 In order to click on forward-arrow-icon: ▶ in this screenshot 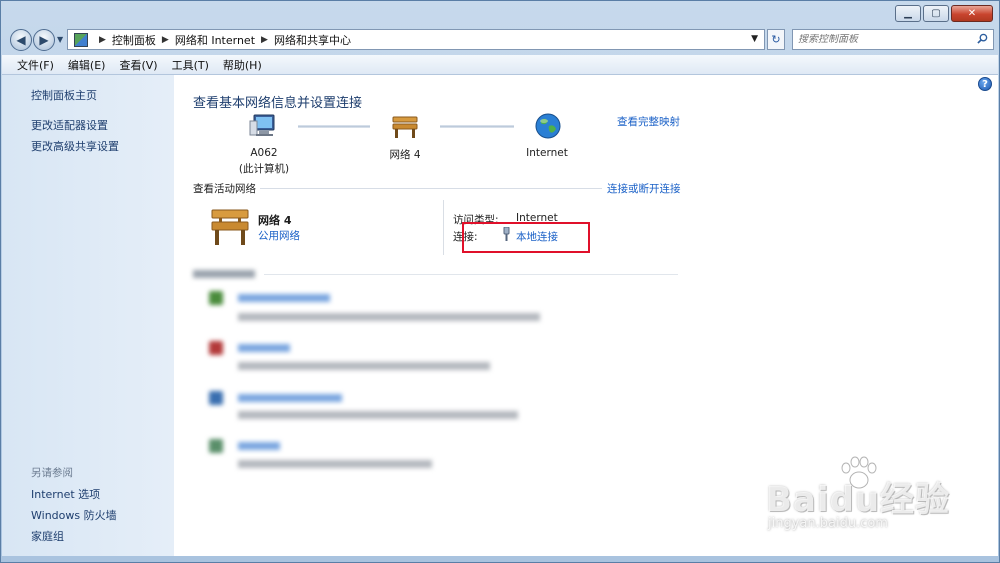, I will do `click(44, 40)`.